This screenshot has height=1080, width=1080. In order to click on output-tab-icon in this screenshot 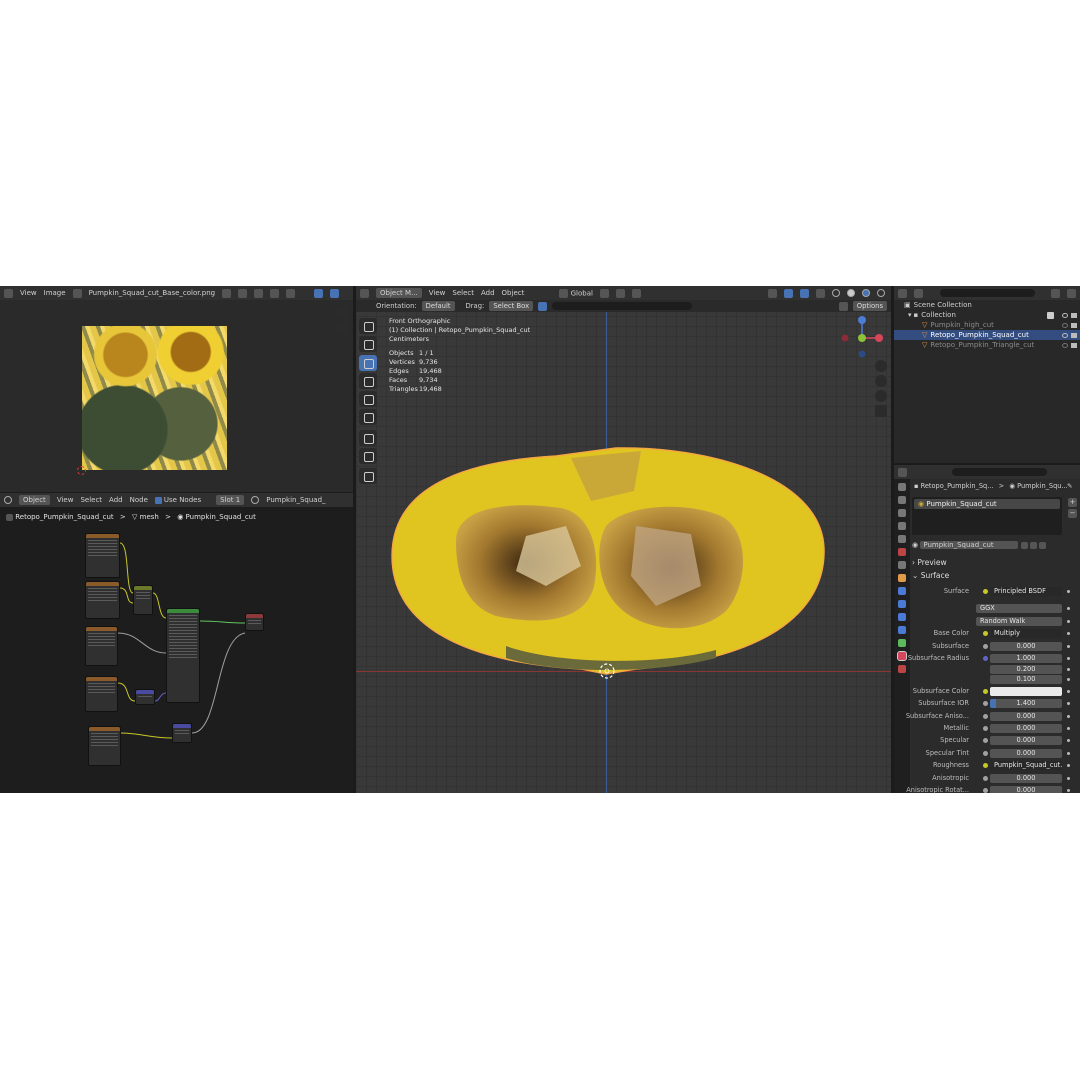, I will do `click(902, 513)`.